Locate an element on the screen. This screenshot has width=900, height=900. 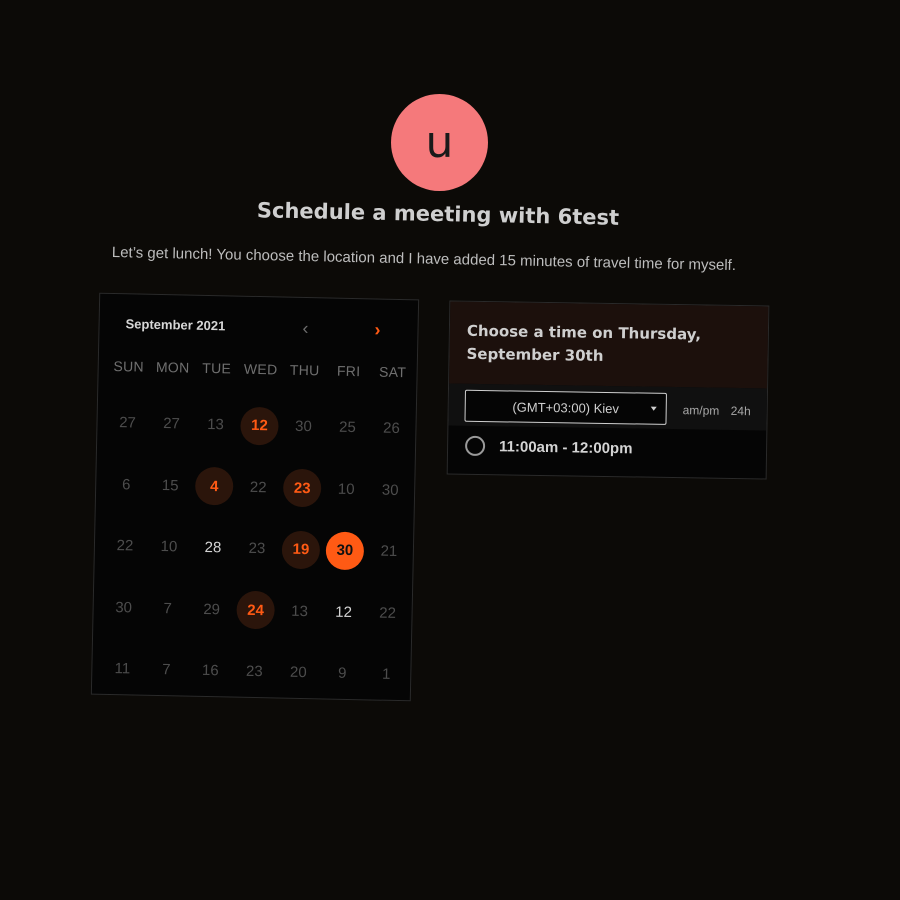
calendar-day-number: 20 is located at coordinates (298, 673).